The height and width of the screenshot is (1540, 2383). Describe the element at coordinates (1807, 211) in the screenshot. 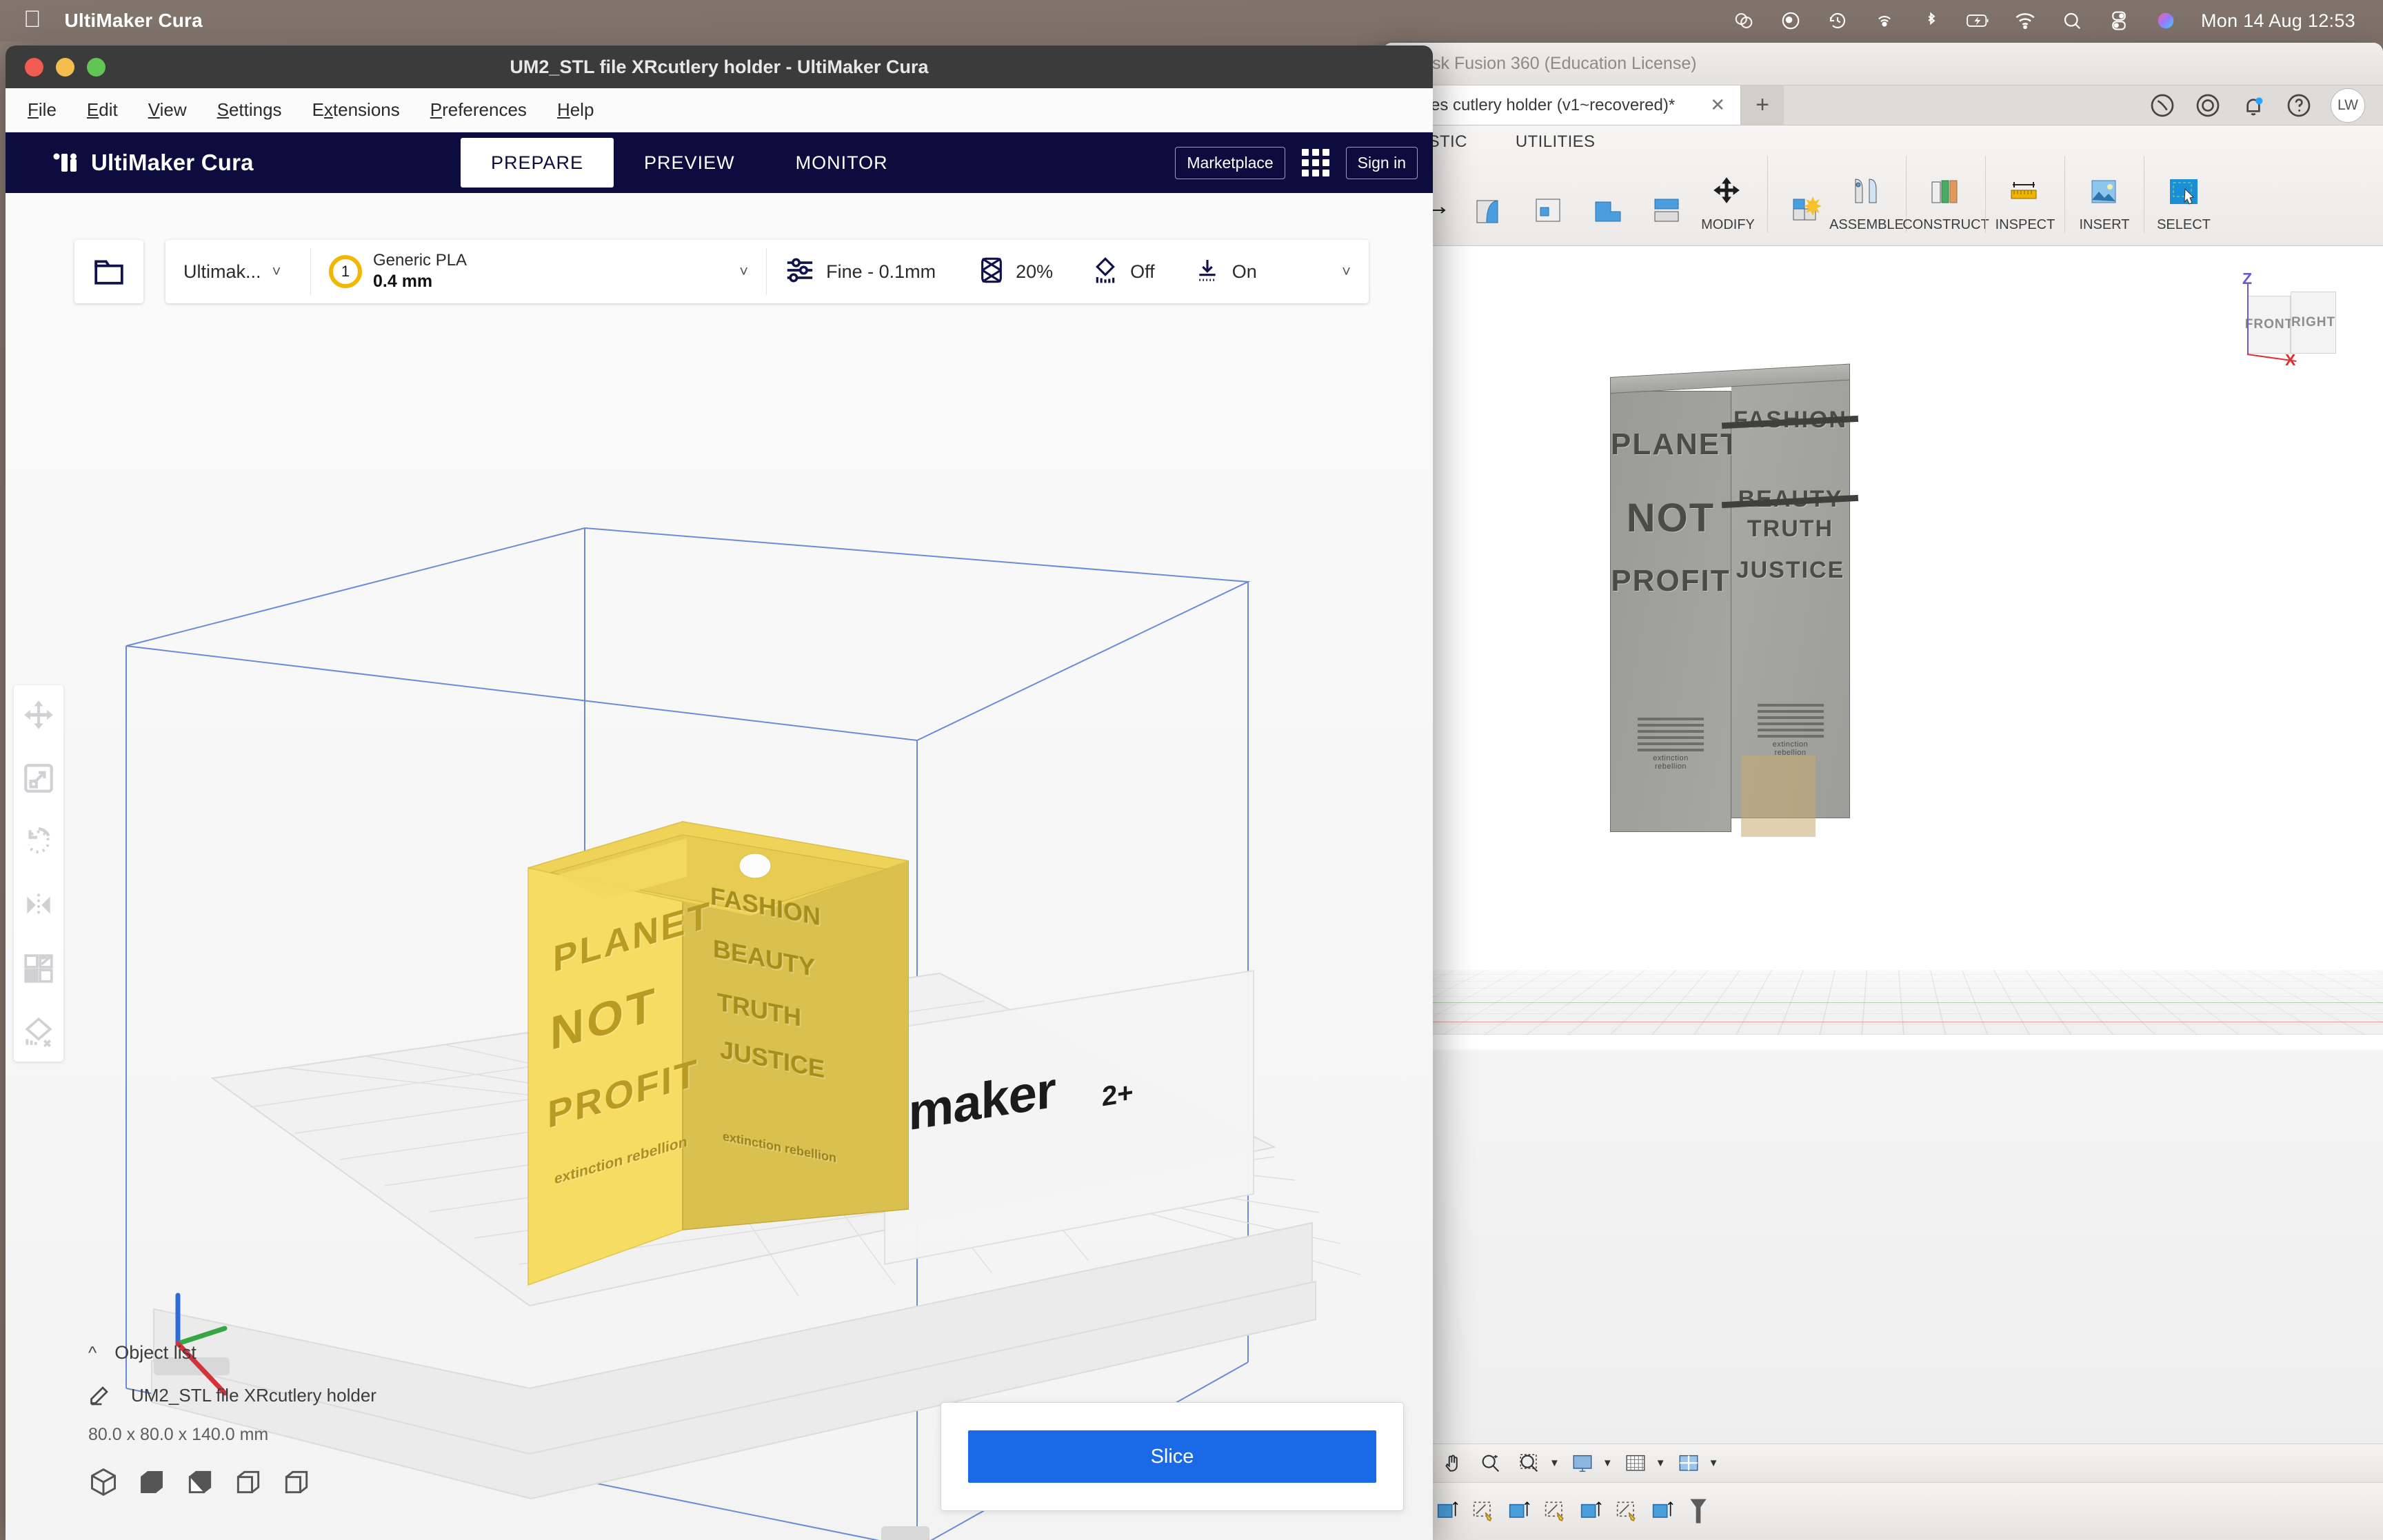

I see `assemble-new-component-button` at that location.